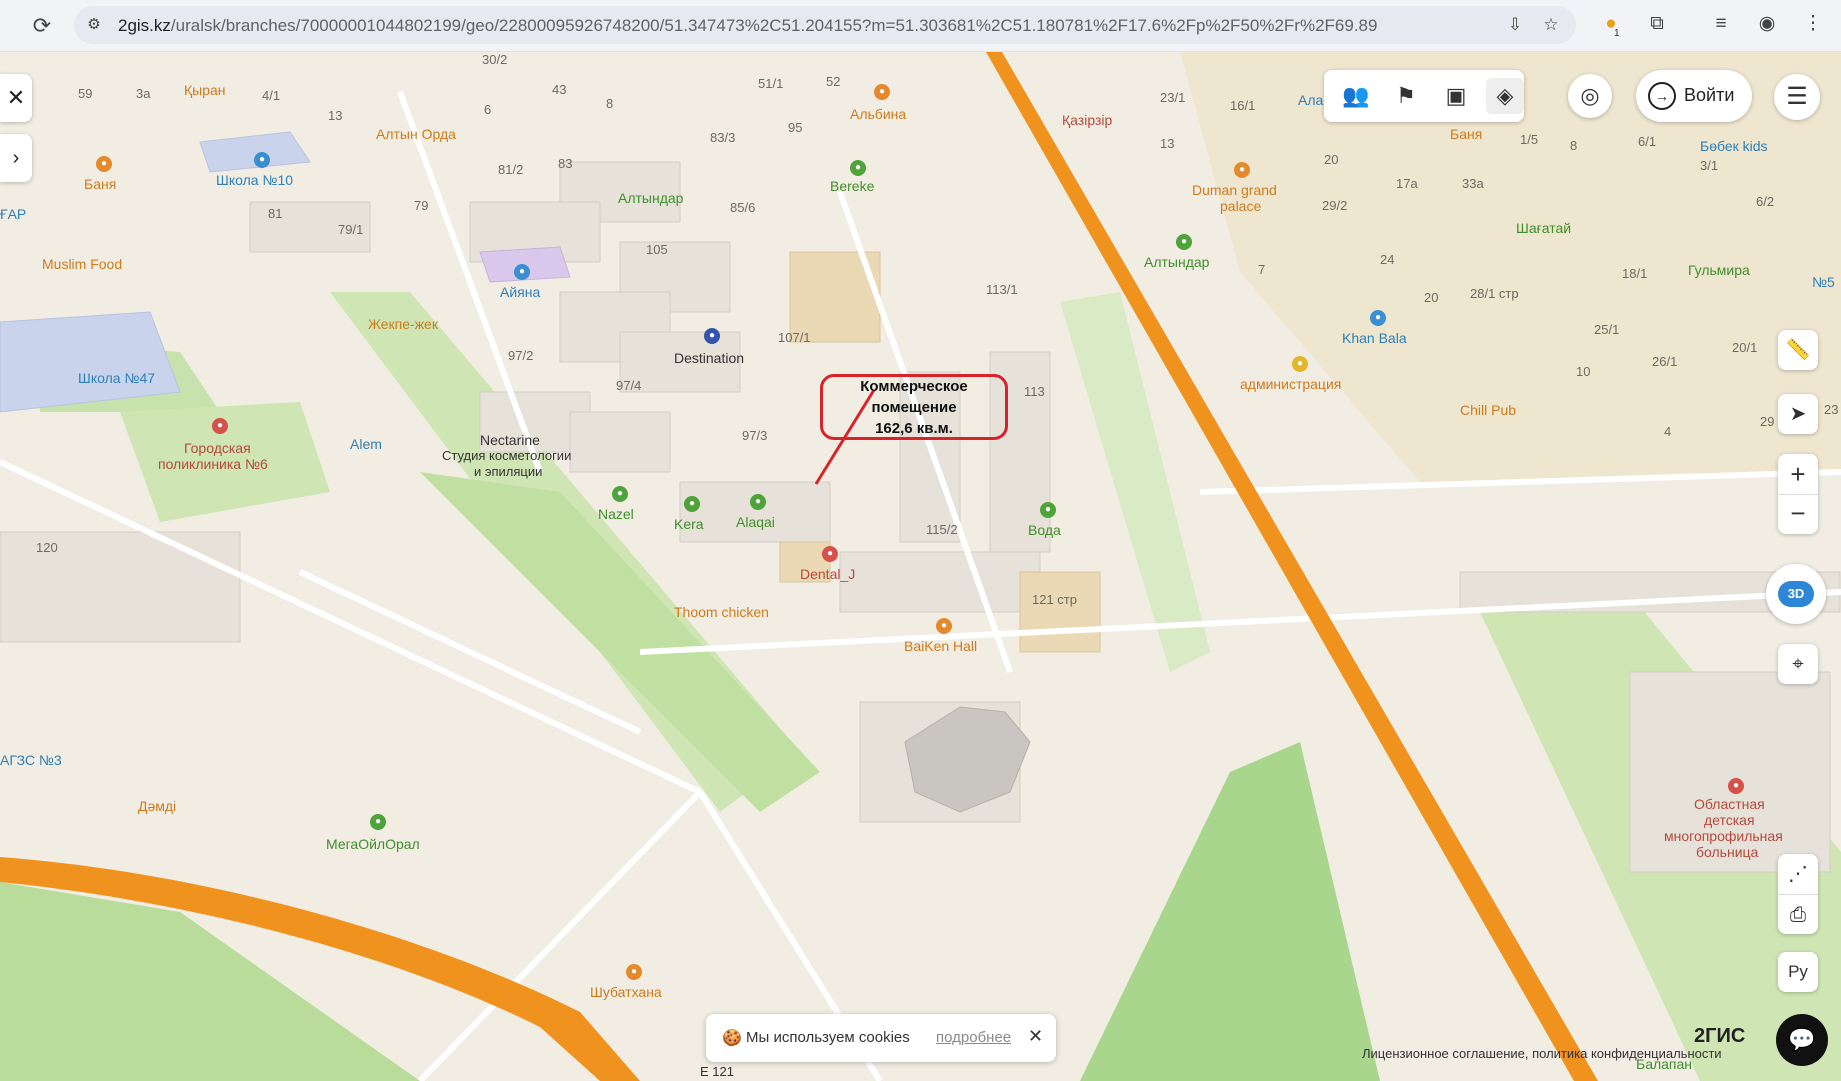 The image size is (1841, 1081). What do you see at coordinates (16, 158) in the screenshot?
I see `expand-panel-button: ›` at bounding box center [16, 158].